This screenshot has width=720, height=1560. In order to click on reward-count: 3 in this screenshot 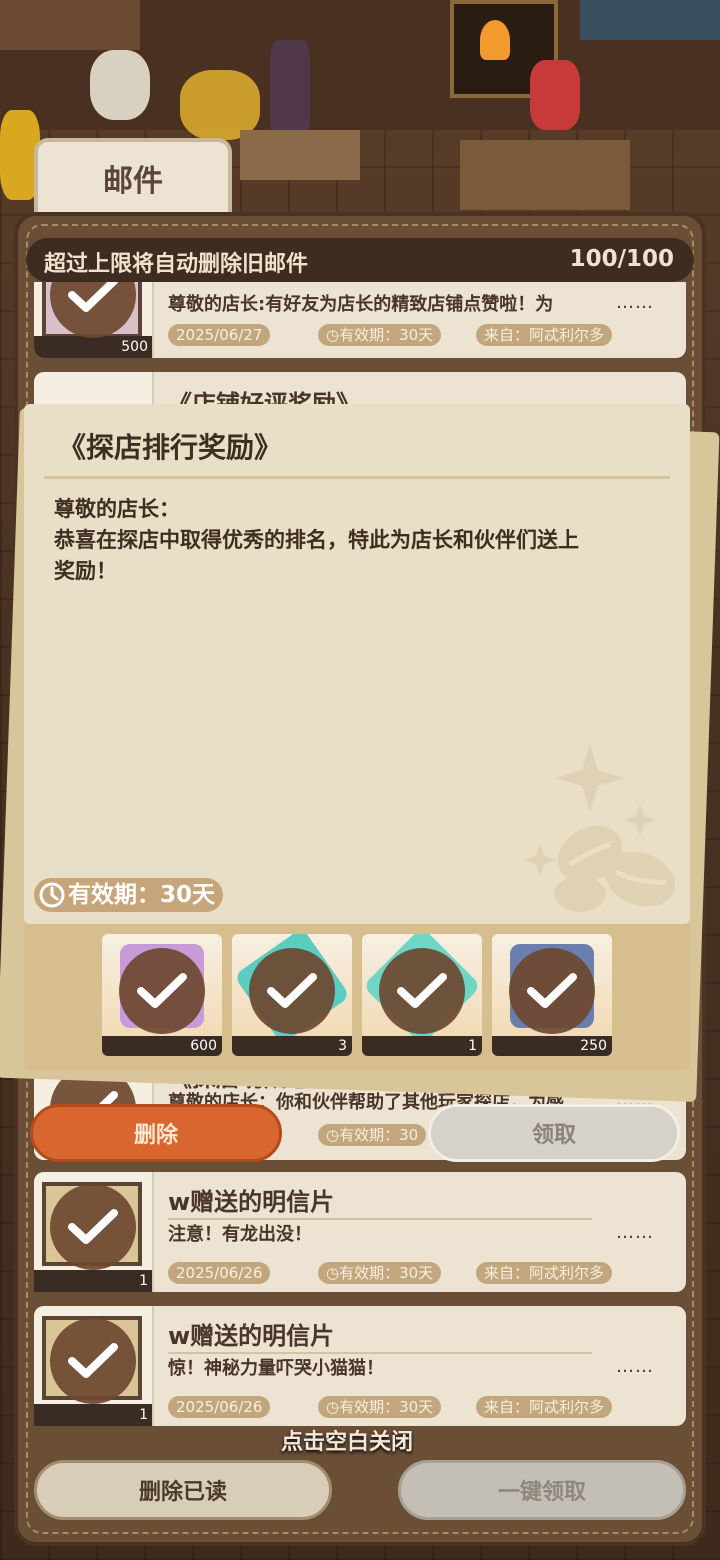, I will do `click(292, 1046)`.